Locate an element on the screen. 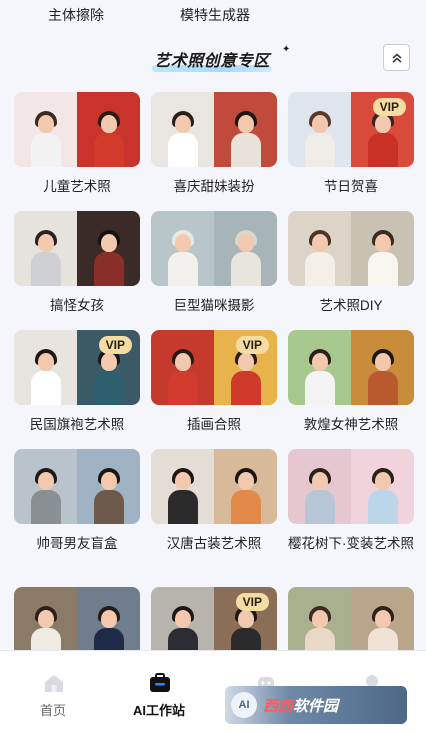  nav-item-home: 首页 is located at coordinates (53, 692).